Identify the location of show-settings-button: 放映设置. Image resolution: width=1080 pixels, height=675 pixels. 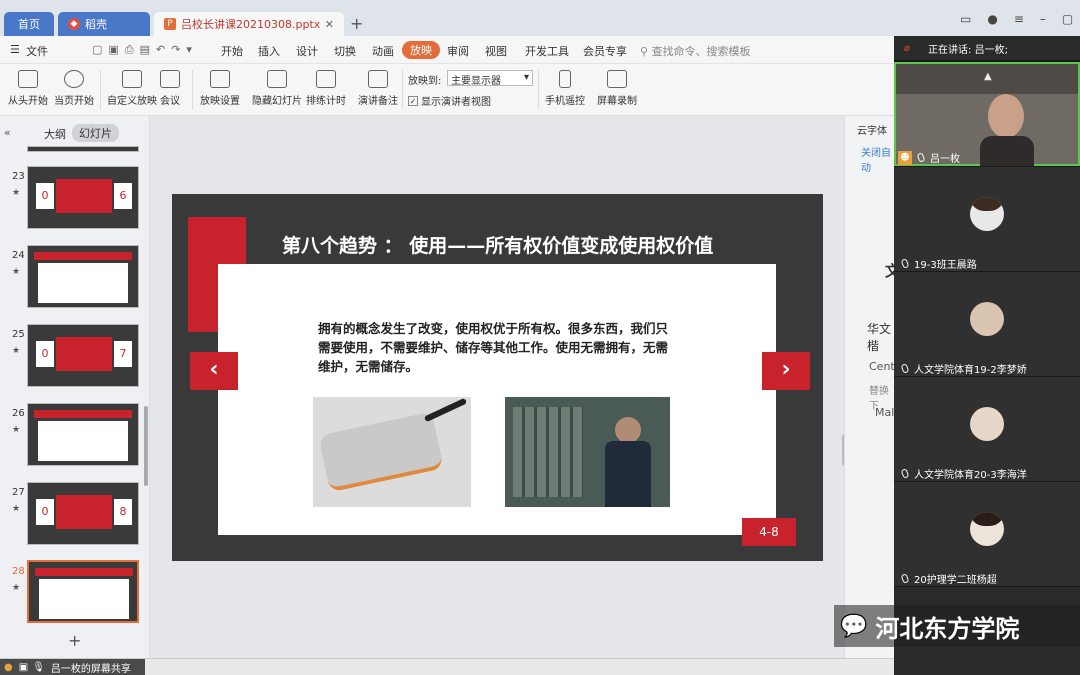
(220, 88).